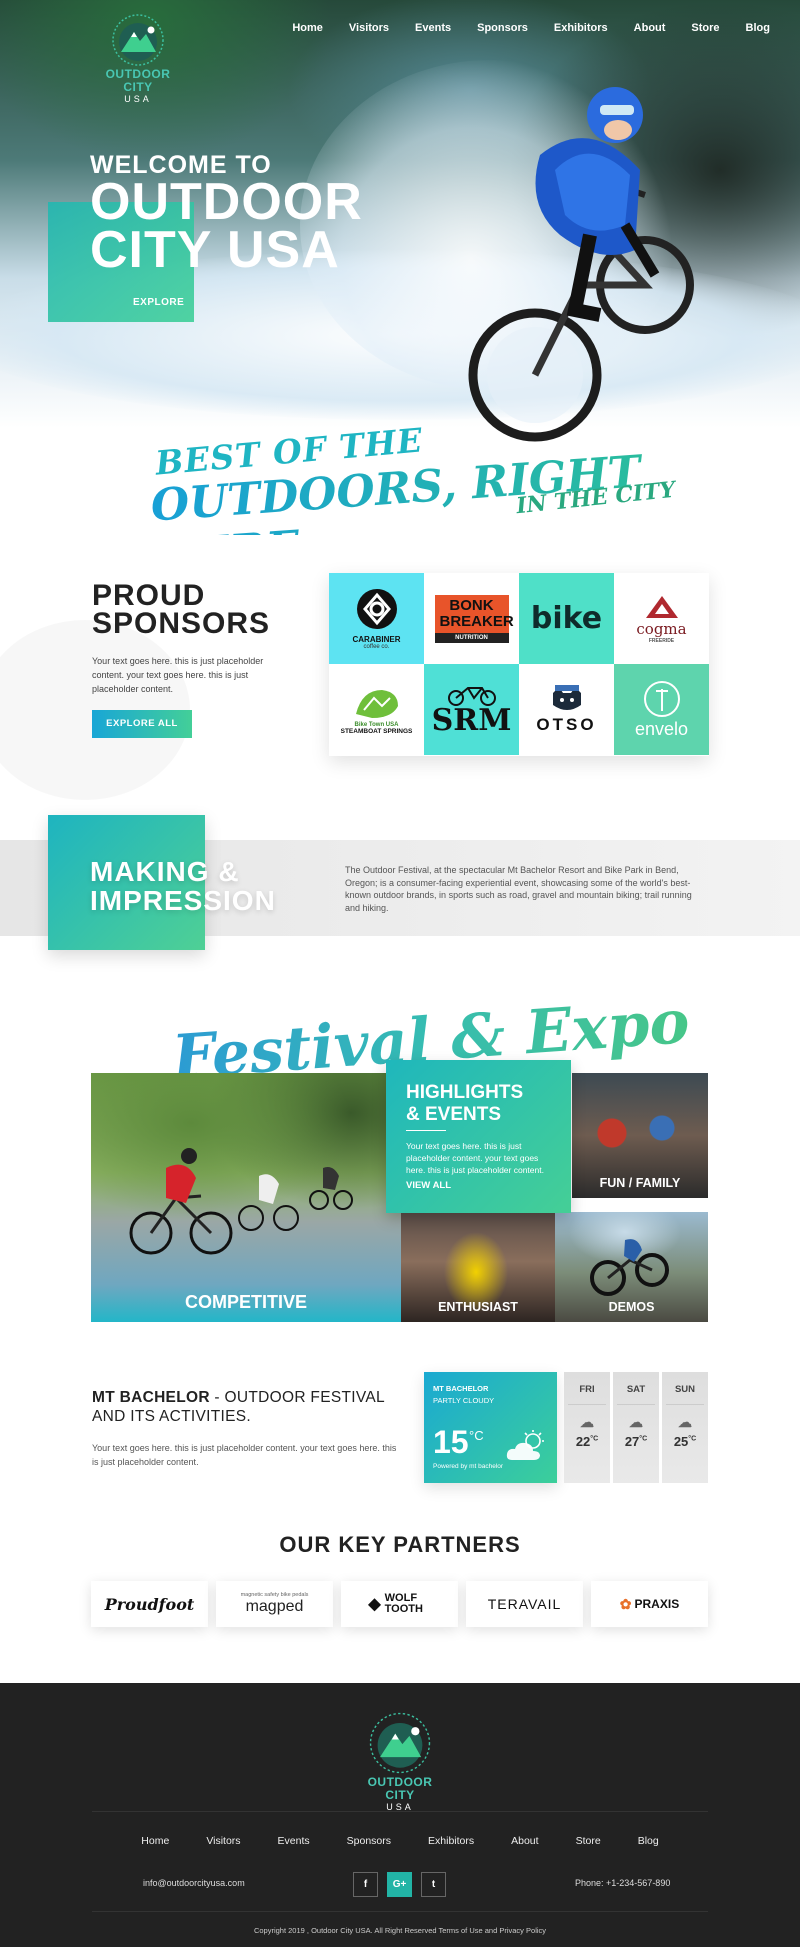 This screenshot has height=1947, width=800. Describe the element at coordinates (433, 28) in the screenshot. I see `nav-events: Events` at that location.